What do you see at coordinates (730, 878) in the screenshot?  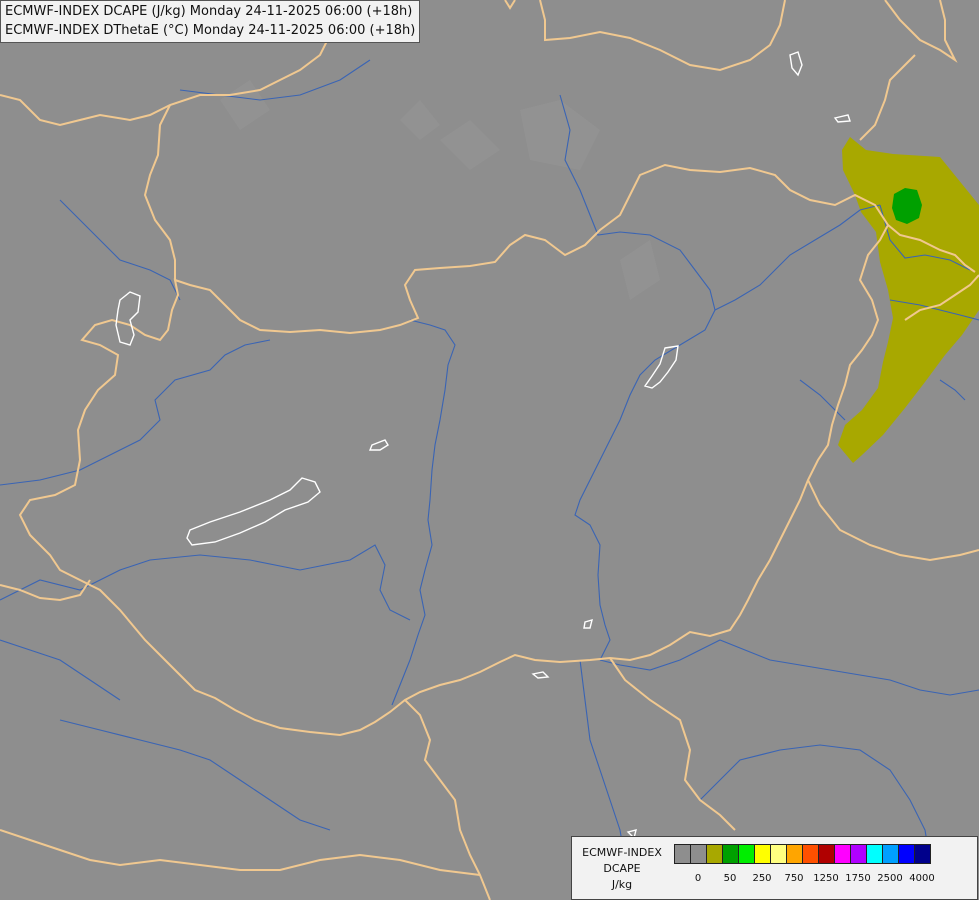 I see `legend-tick-label: 50` at bounding box center [730, 878].